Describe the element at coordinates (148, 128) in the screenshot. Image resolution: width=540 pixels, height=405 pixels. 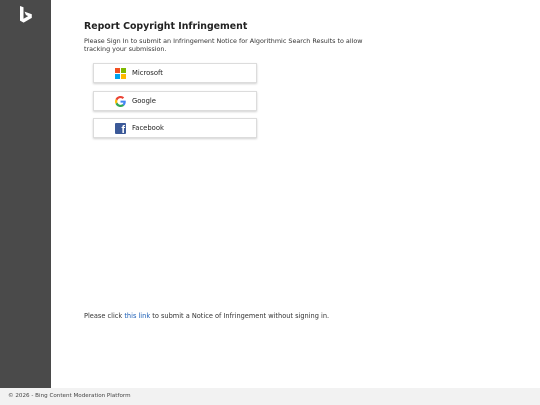
I see `signin-facebook-label: Facebook` at that location.